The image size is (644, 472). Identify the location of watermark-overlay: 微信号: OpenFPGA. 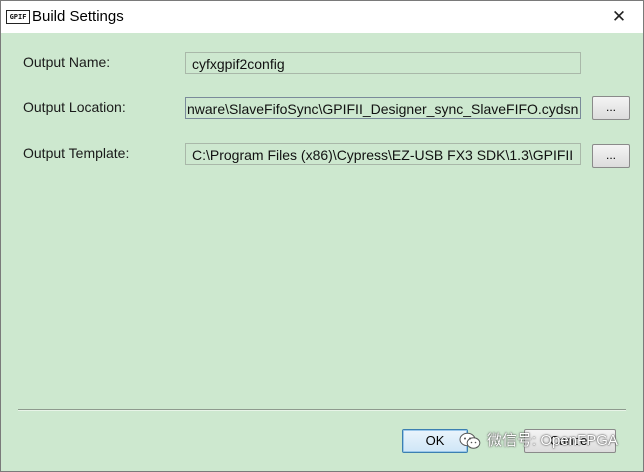
(538, 441).